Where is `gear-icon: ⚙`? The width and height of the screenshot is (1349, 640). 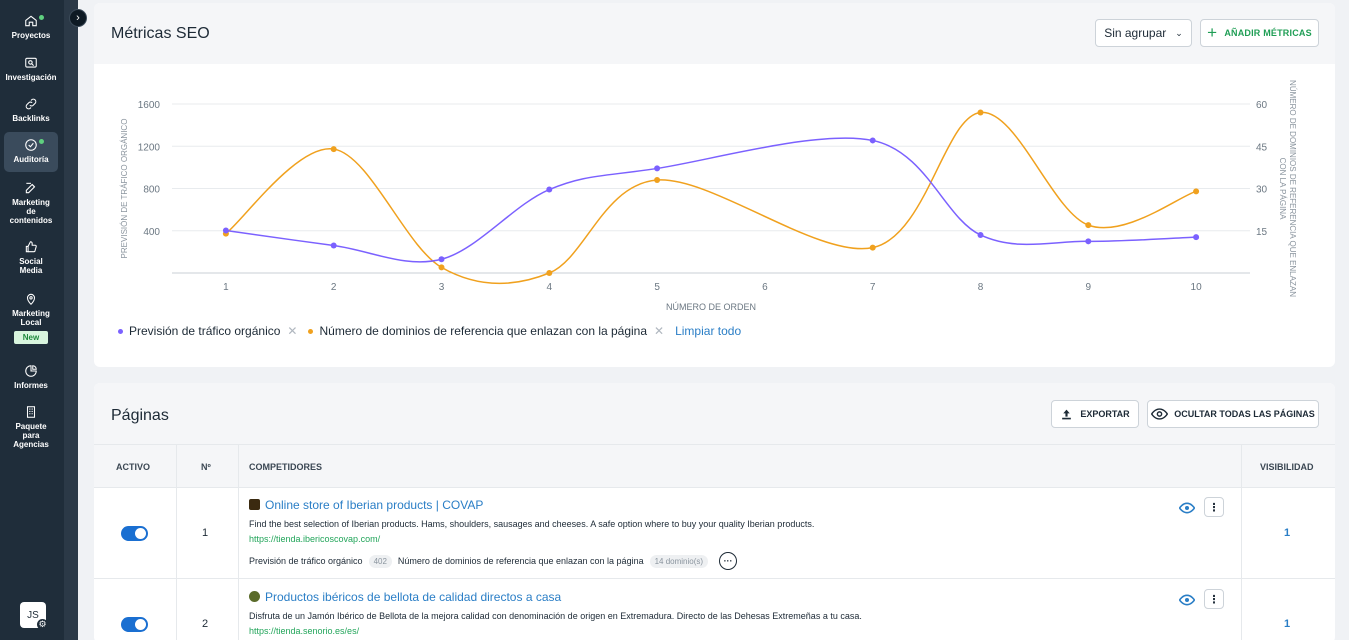 gear-icon: ⚙ is located at coordinates (42, 624).